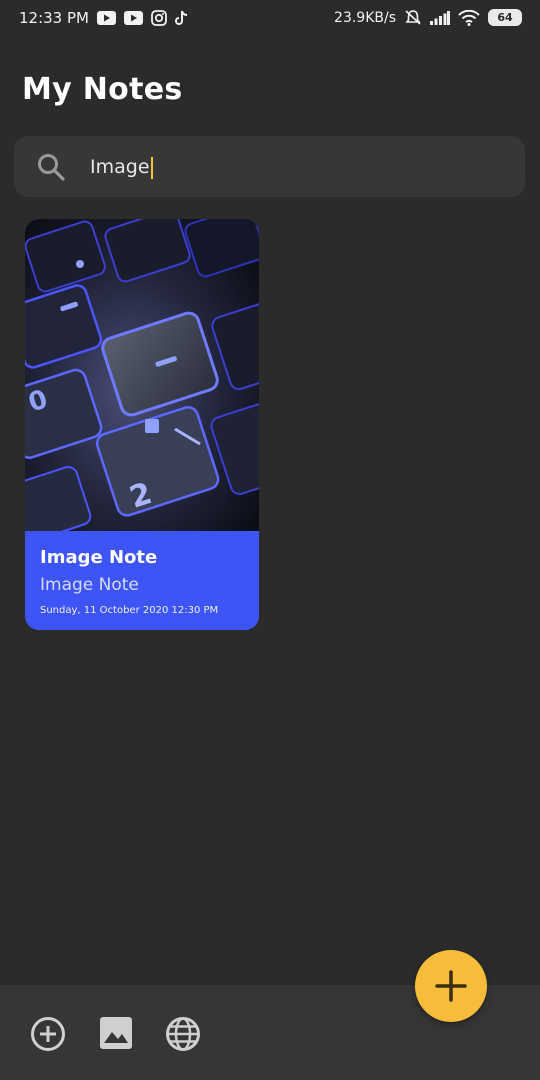 Image resolution: width=540 pixels, height=1080 pixels. Describe the element at coordinates (89, 585) in the screenshot. I see `note-subtitle: Image Note` at that location.